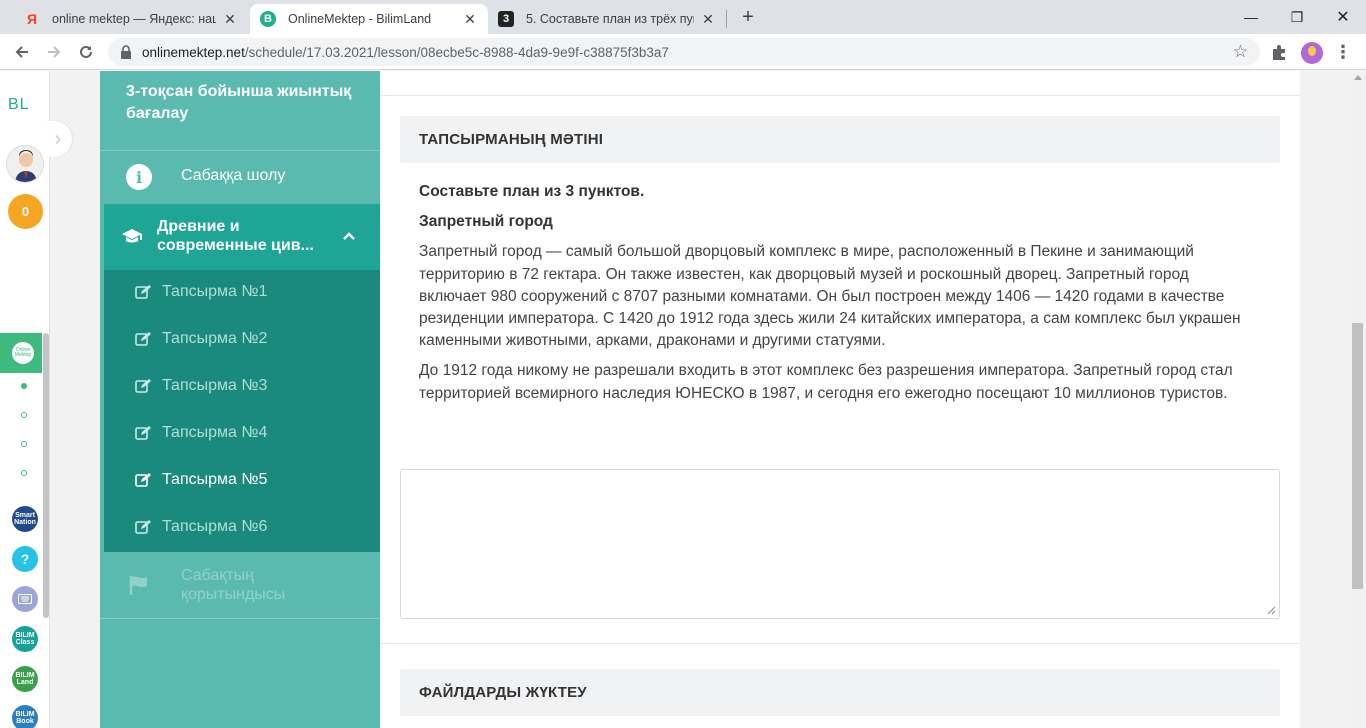 This screenshot has height=728, width=1366. I want to click on online-mektep-app: Online Mektep, so click(21, 353).